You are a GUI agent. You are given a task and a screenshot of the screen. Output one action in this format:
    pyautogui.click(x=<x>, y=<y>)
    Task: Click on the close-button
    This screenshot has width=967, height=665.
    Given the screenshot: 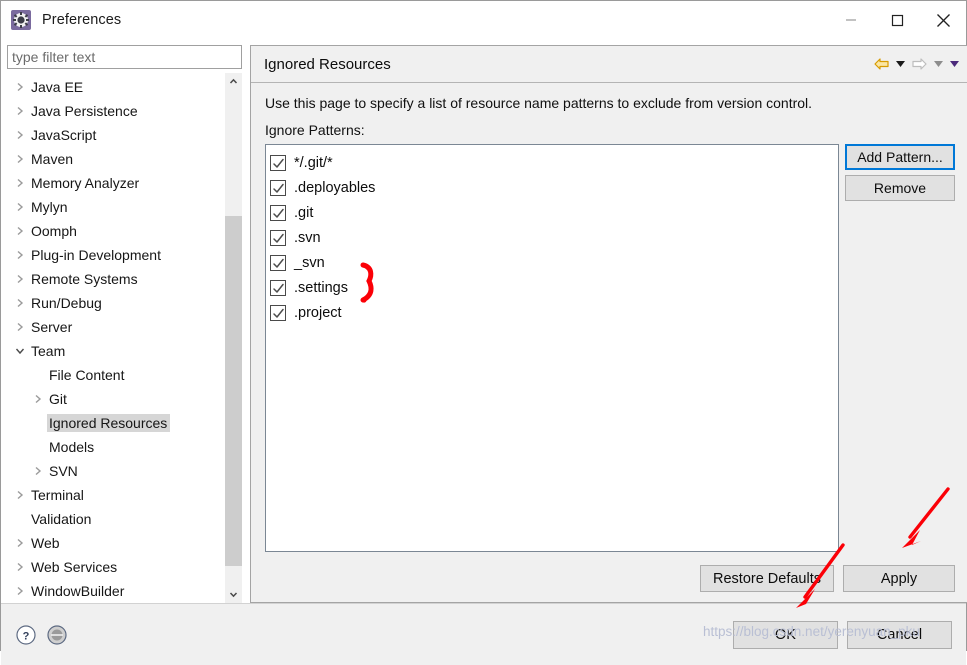 What is the action you would take?
    pyautogui.click(x=943, y=20)
    